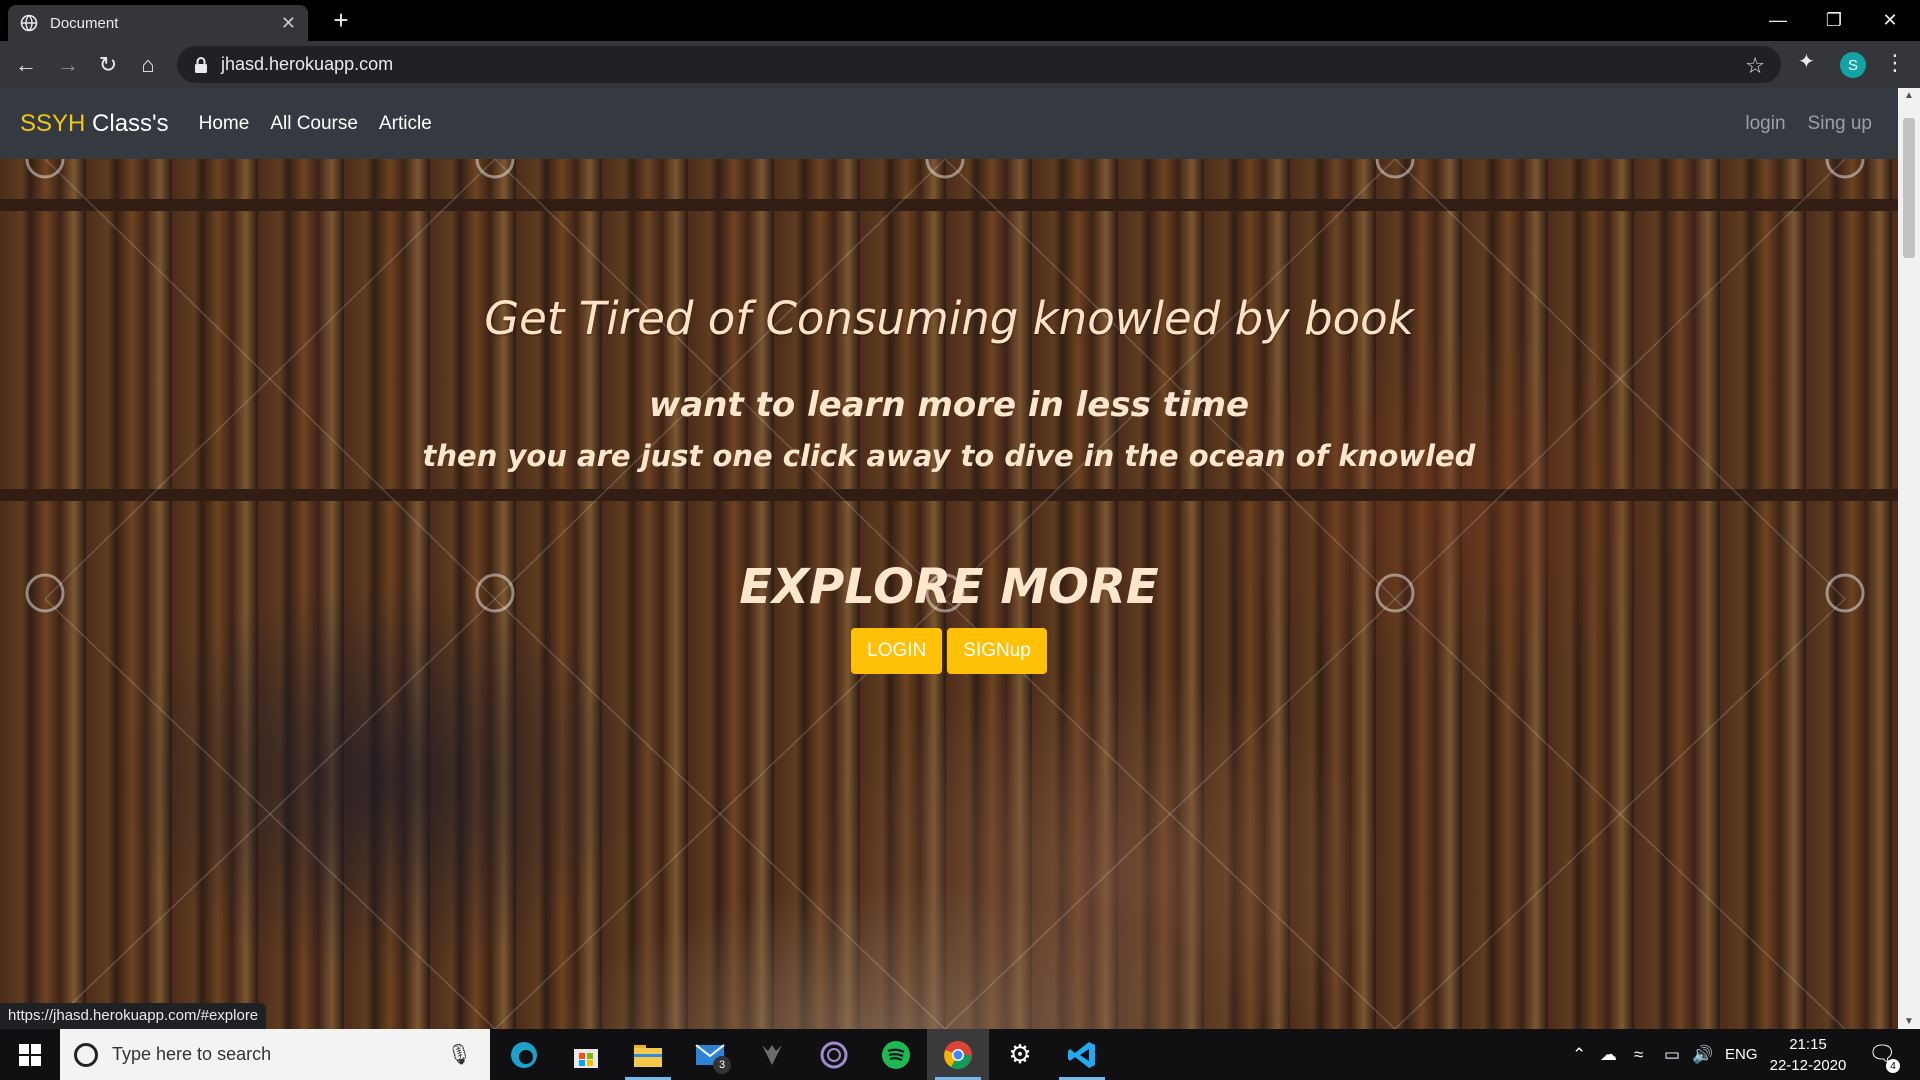 The height and width of the screenshot is (1080, 1920). I want to click on site-brand: SSYH Class's, so click(94, 124).